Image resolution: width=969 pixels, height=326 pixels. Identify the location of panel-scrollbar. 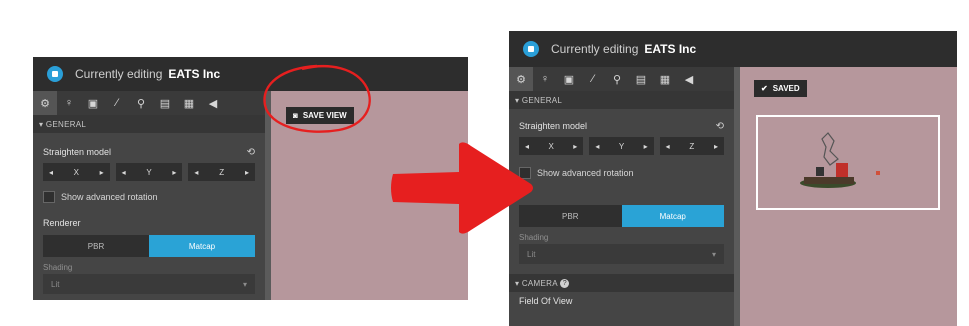
(737, 196).